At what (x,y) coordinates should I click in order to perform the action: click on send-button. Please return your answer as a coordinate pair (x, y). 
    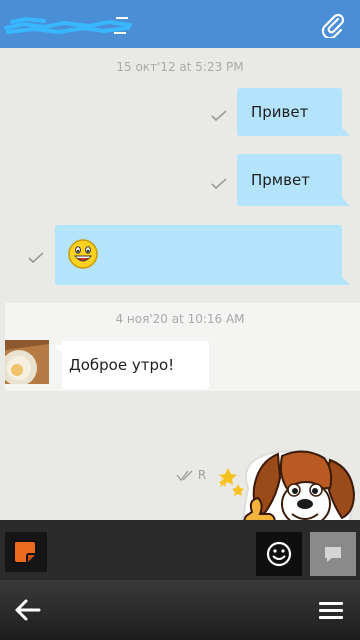
    Looking at the image, I should click on (333, 554).